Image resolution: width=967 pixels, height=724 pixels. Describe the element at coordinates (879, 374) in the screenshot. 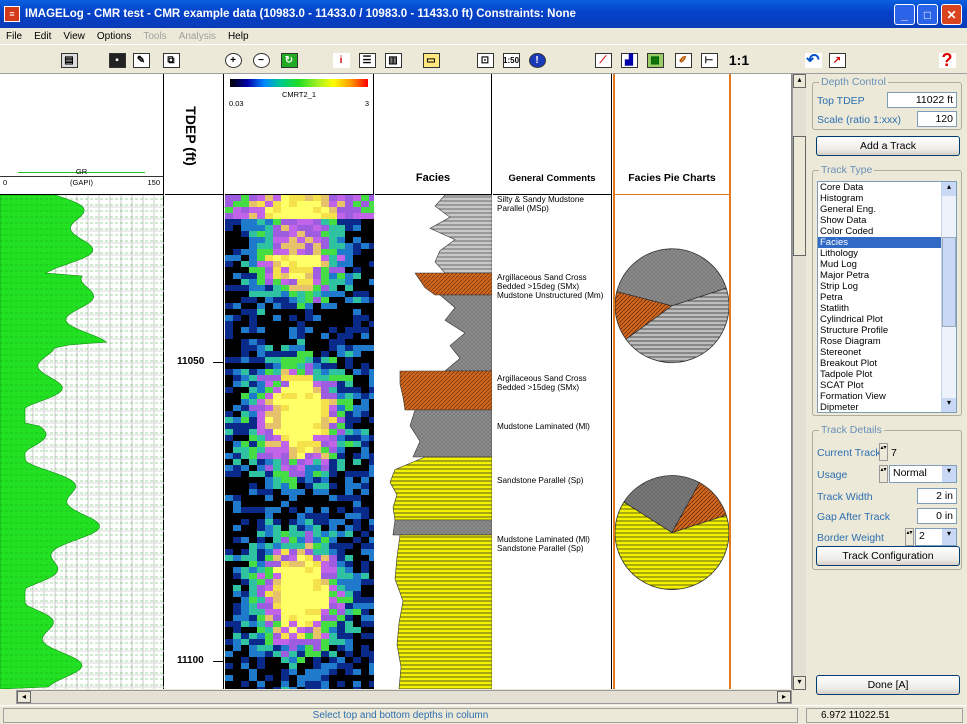

I see `track-type-item: Tadpole Plot` at that location.